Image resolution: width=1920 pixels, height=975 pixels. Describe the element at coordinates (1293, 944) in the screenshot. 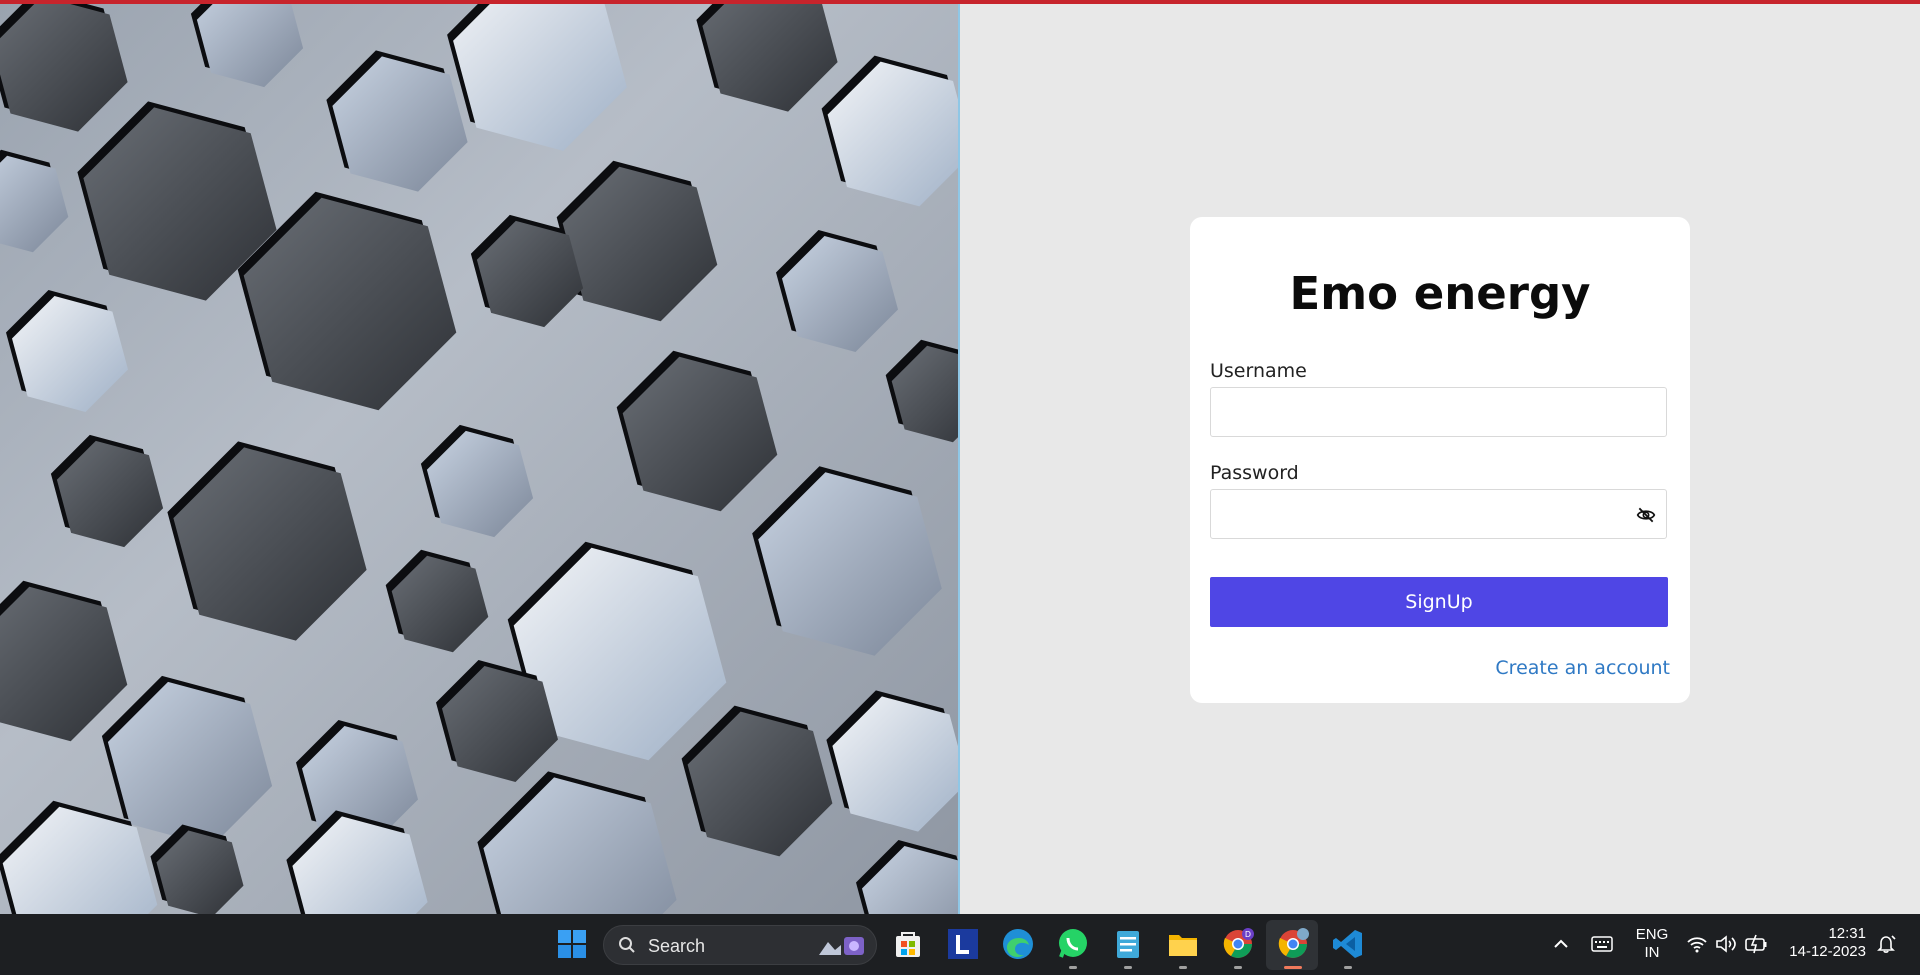

I see `chrome-icon` at that location.